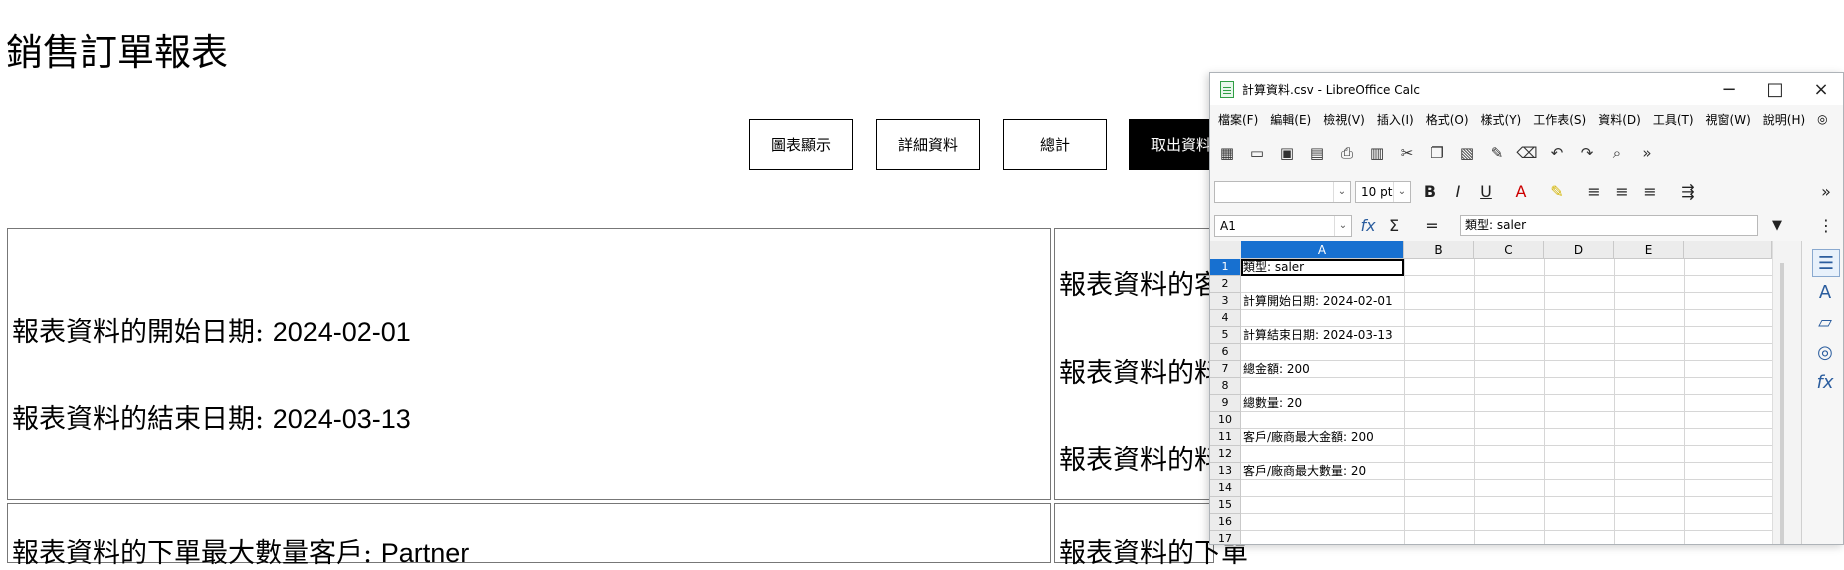 The image size is (1844, 570). What do you see at coordinates (1377, 153) in the screenshot?
I see `print-preview-icon: ▥` at bounding box center [1377, 153].